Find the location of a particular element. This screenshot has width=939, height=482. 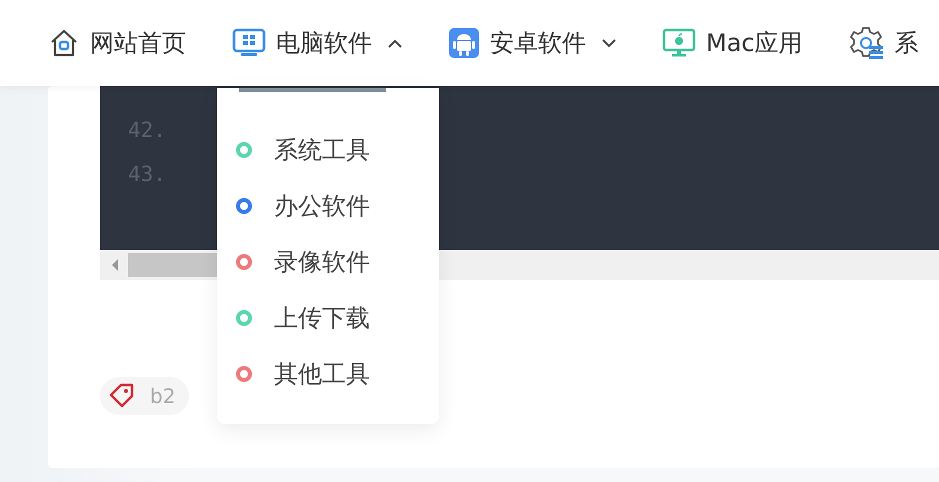

menu-item: 系统工具 is located at coordinates (337, 149).